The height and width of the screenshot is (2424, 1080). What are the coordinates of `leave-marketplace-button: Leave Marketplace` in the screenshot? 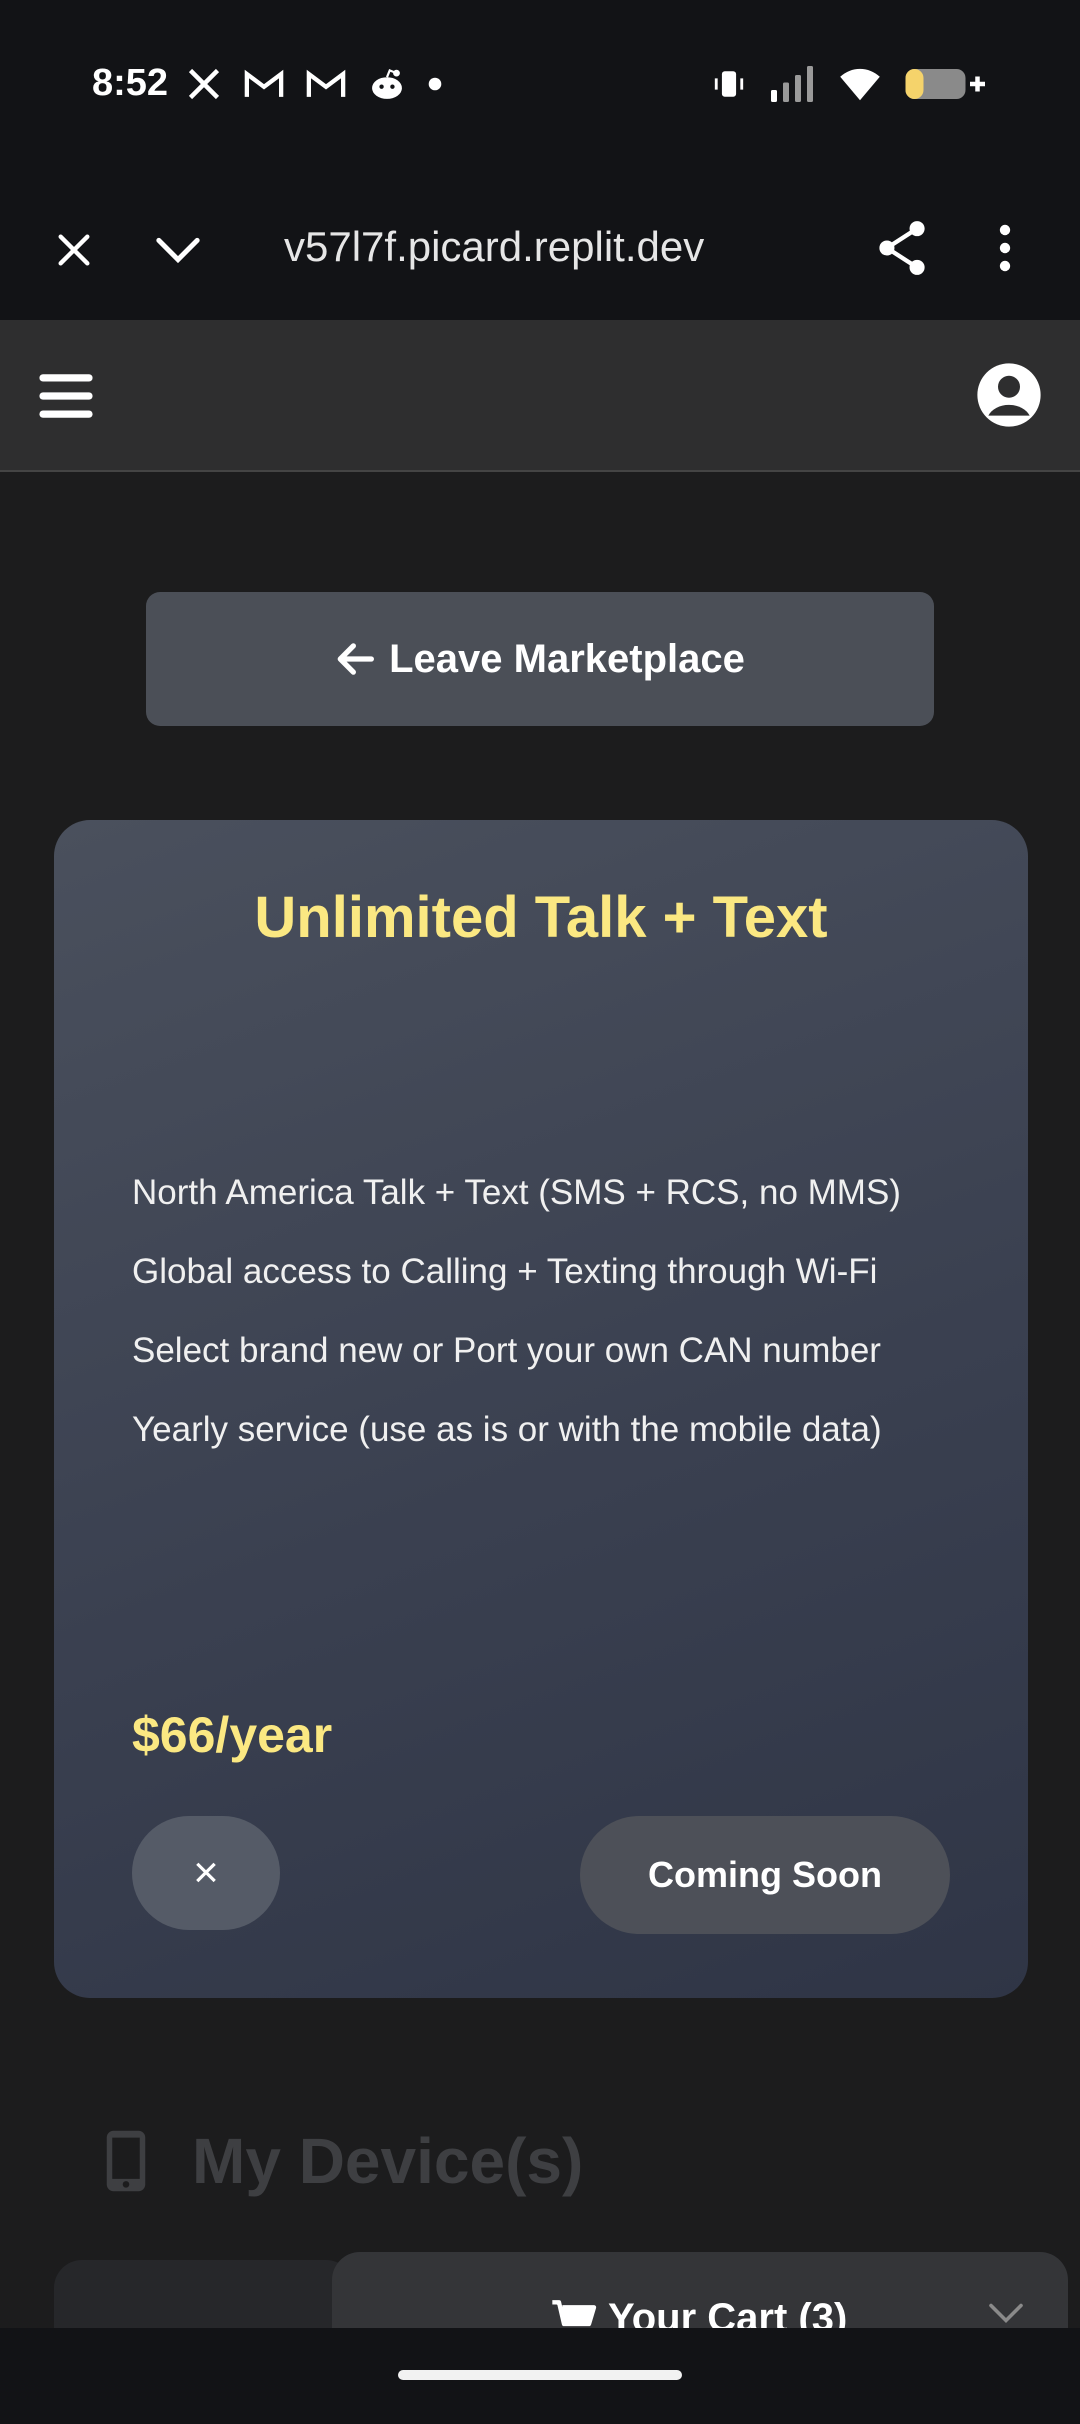 It's located at (540, 659).